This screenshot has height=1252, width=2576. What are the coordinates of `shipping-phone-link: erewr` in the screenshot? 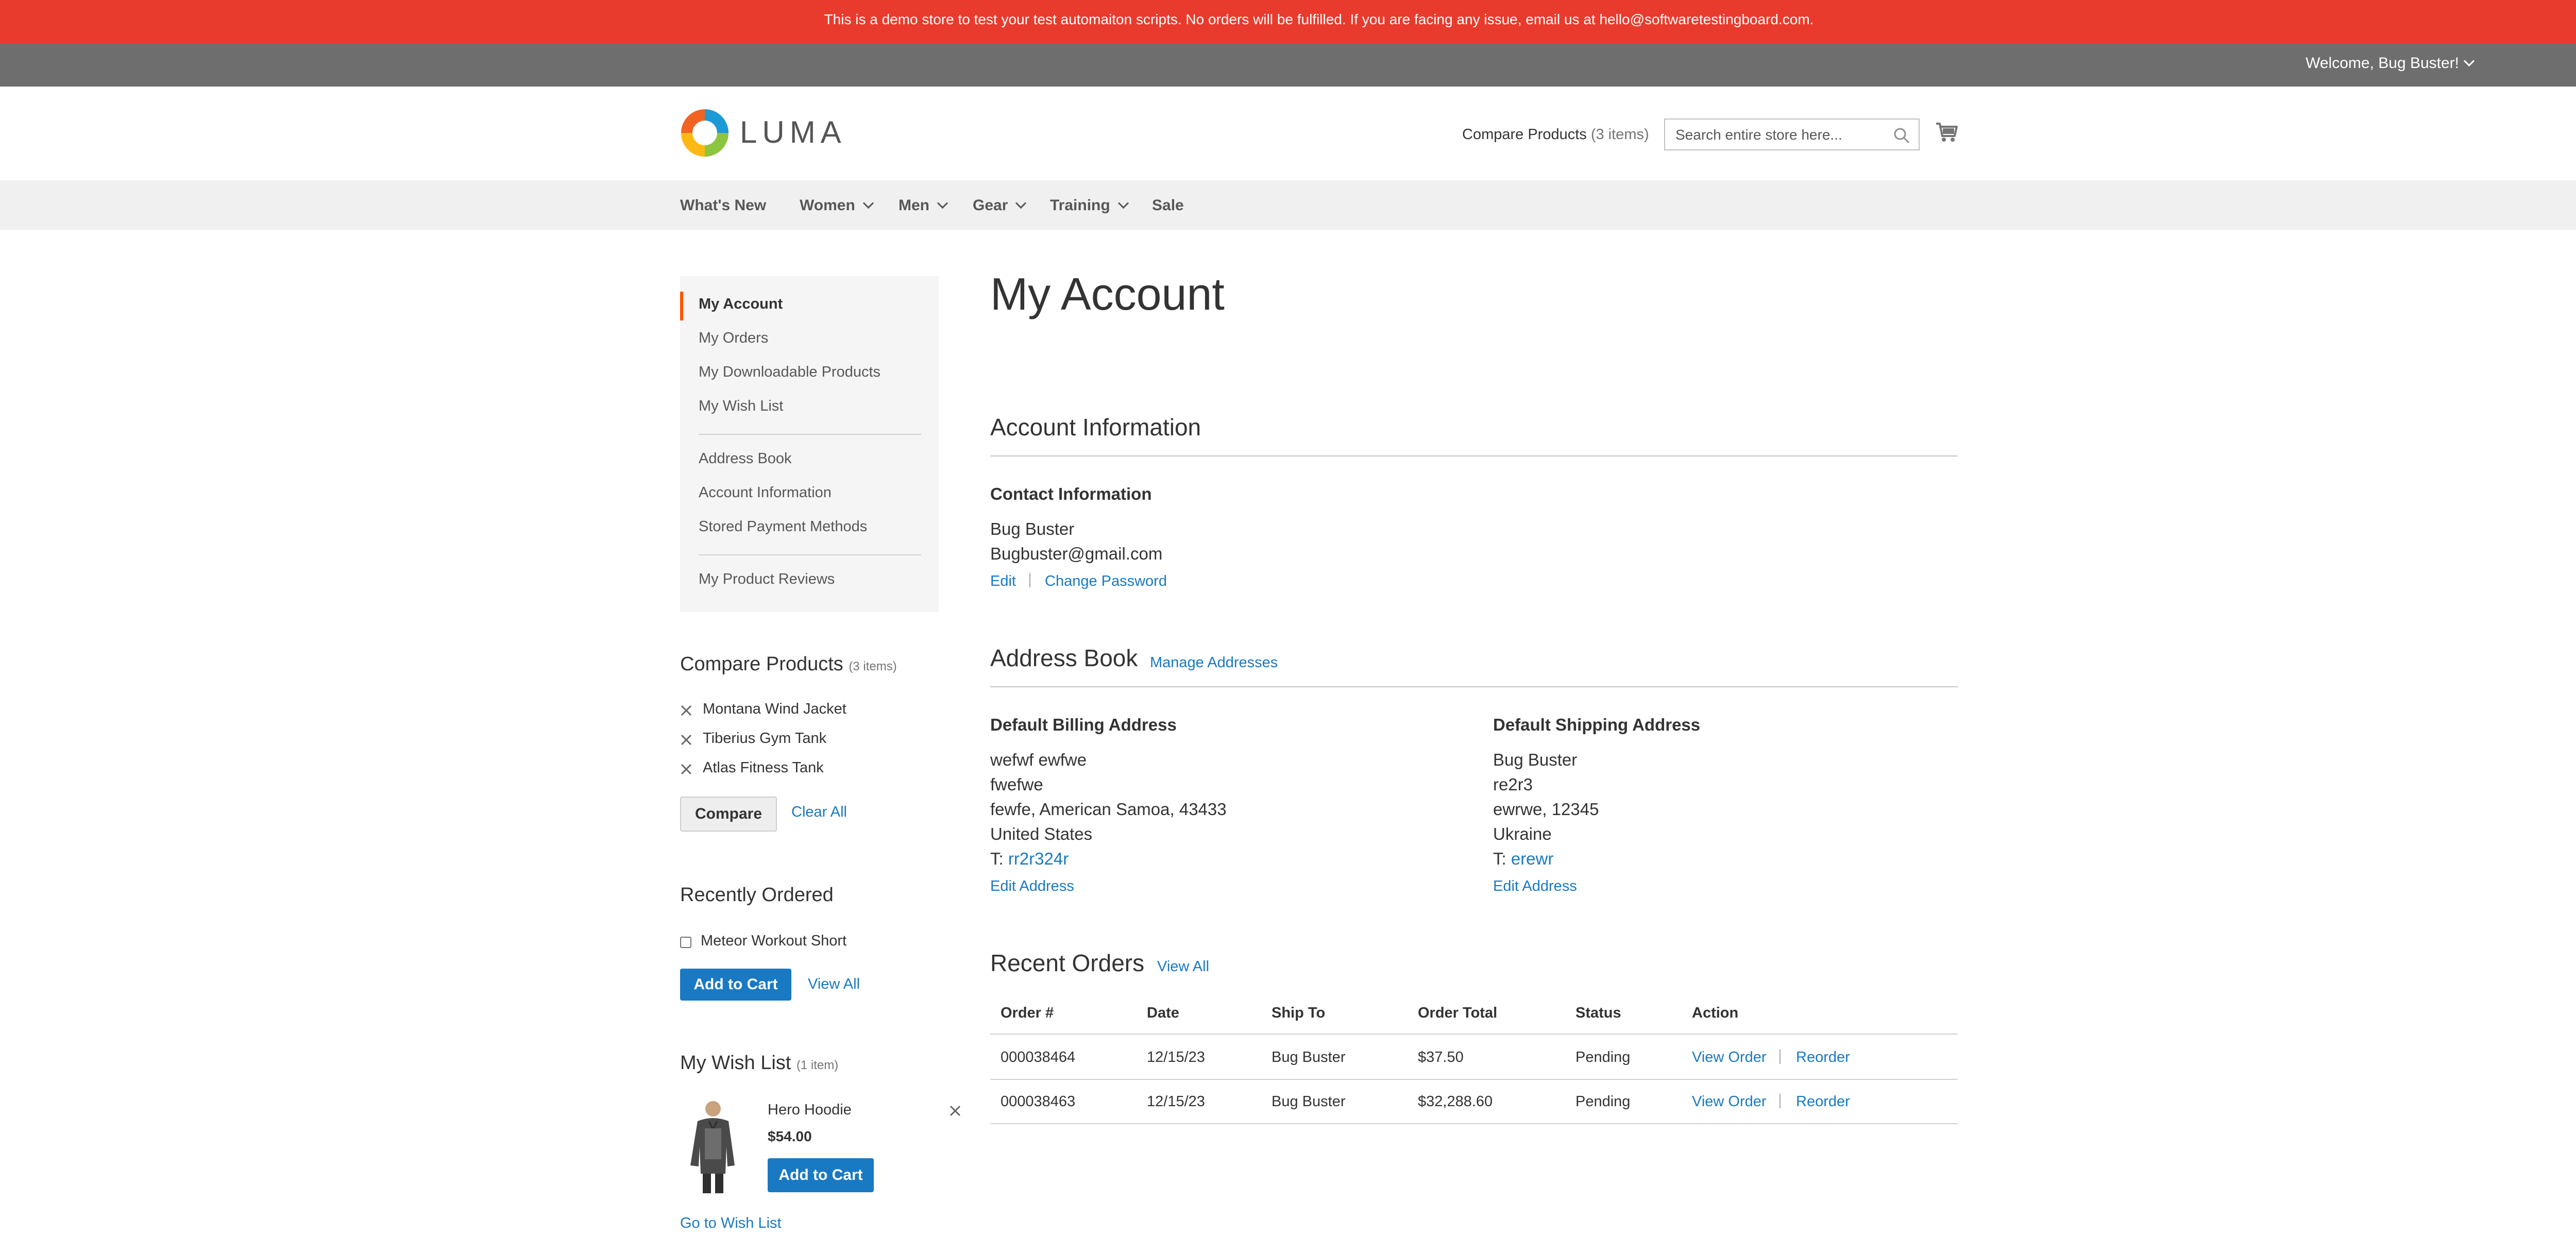 It's located at (1532, 858).